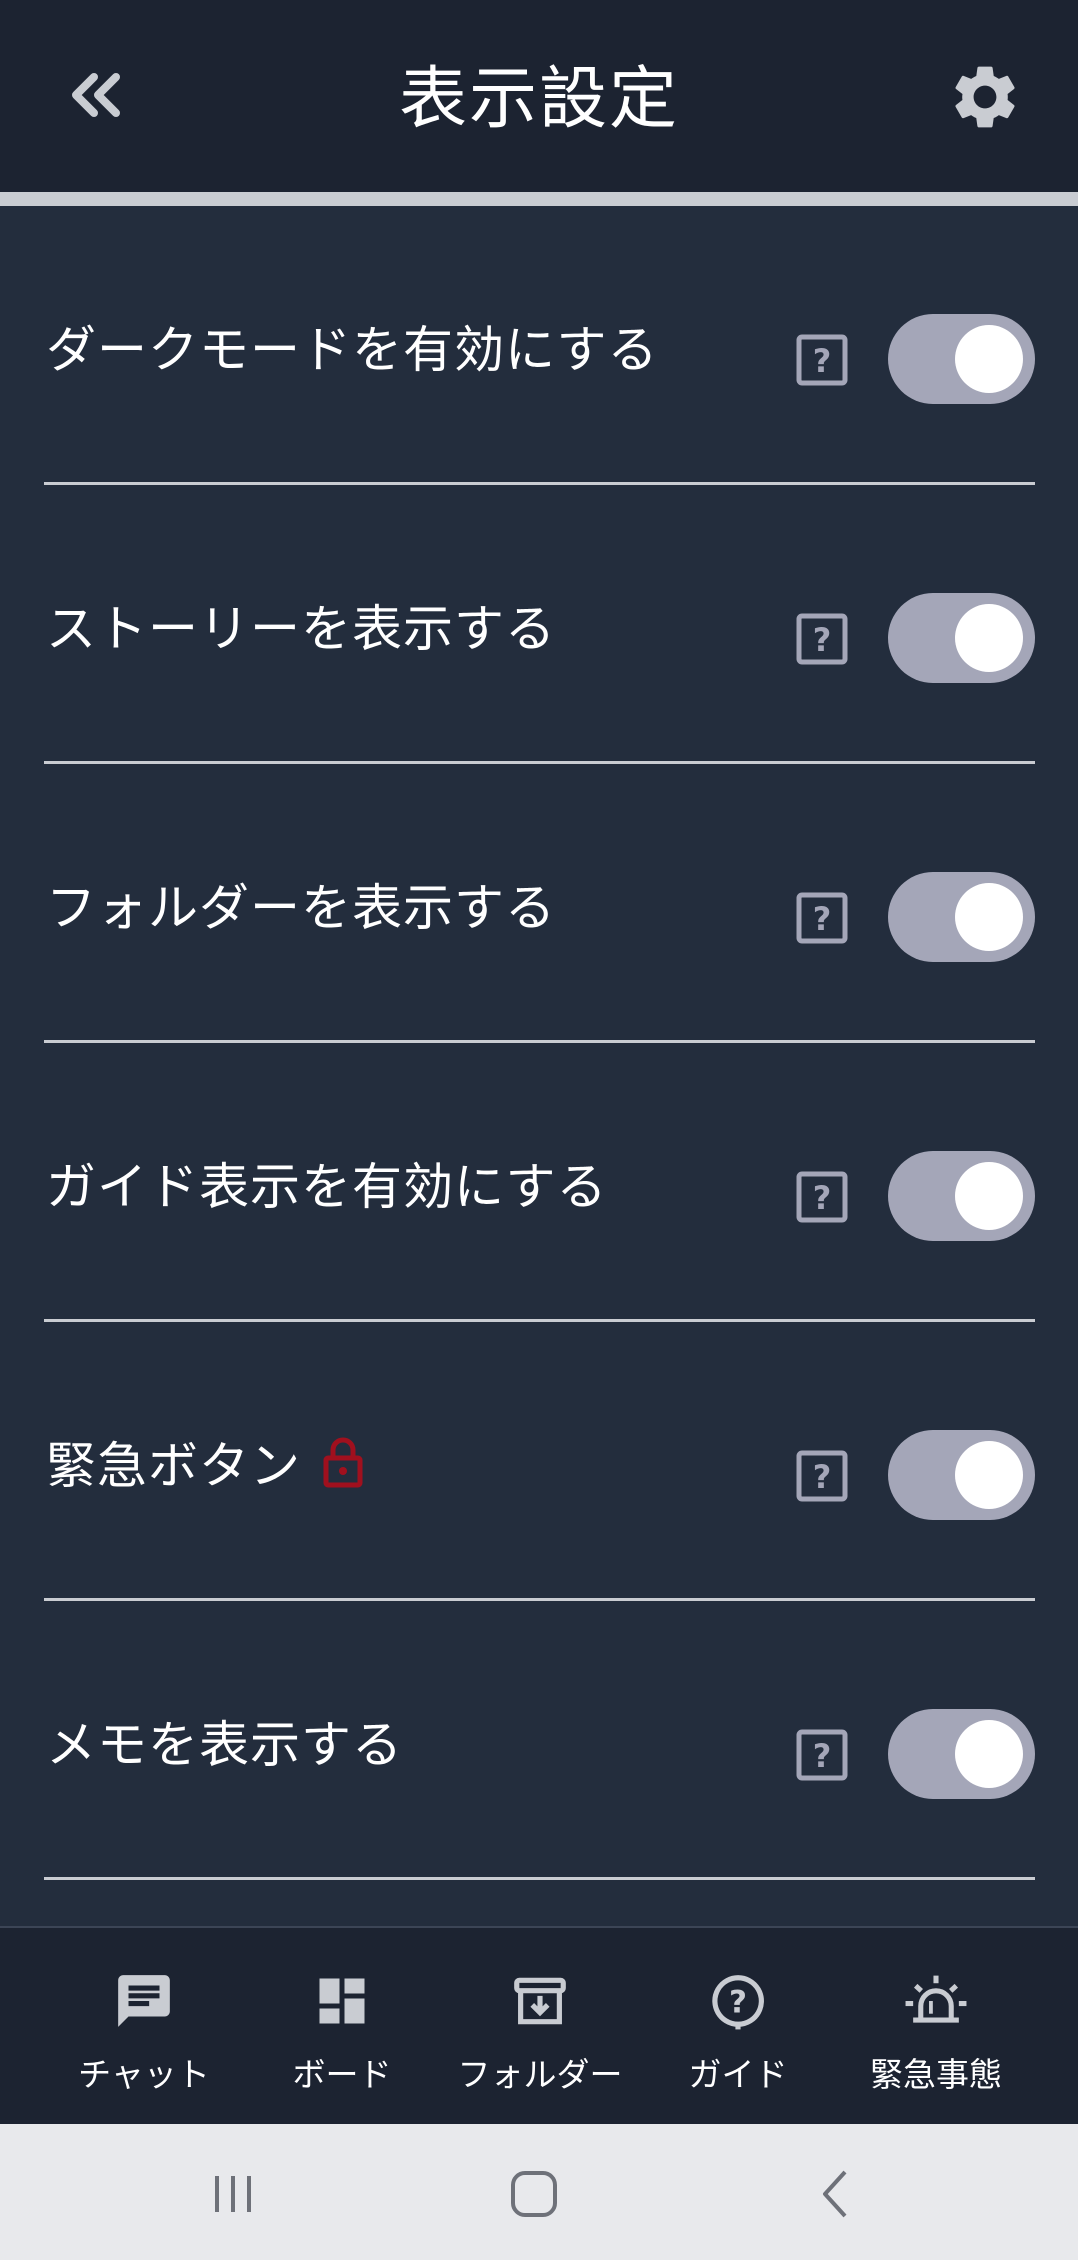  I want to click on help-circle-icon: ?, so click(738, 2001).